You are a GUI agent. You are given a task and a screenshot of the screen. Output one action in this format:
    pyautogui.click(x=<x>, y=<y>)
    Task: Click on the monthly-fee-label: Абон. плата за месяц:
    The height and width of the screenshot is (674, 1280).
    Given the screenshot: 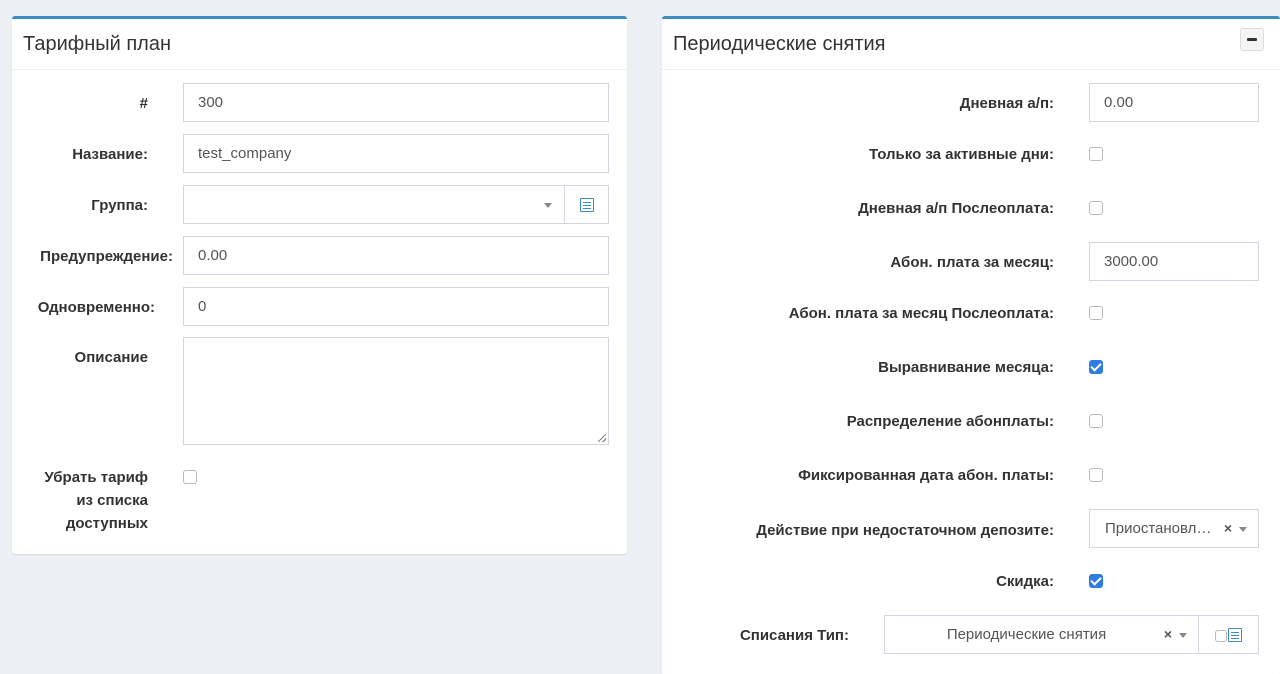 What is the action you would take?
    pyautogui.click(x=972, y=262)
    